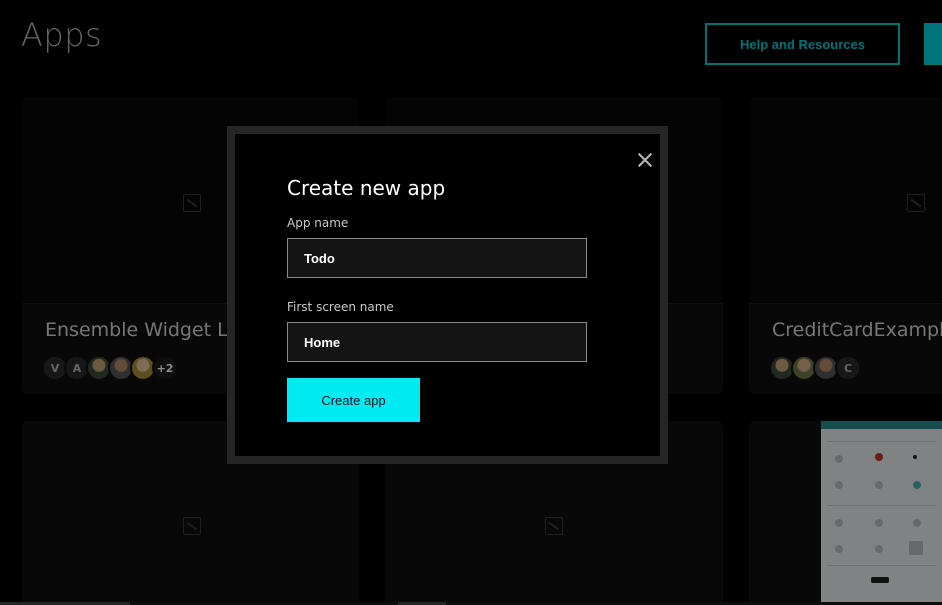 Image resolution: width=942 pixels, height=605 pixels. What do you see at coordinates (353, 400) in the screenshot?
I see `create-app-button: Create app` at bounding box center [353, 400].